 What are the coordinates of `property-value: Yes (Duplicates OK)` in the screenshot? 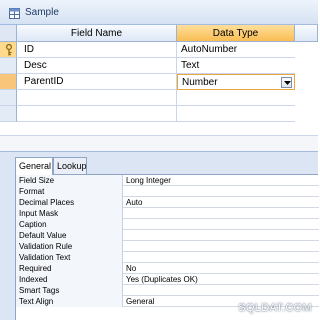 It's located at (221, 279).